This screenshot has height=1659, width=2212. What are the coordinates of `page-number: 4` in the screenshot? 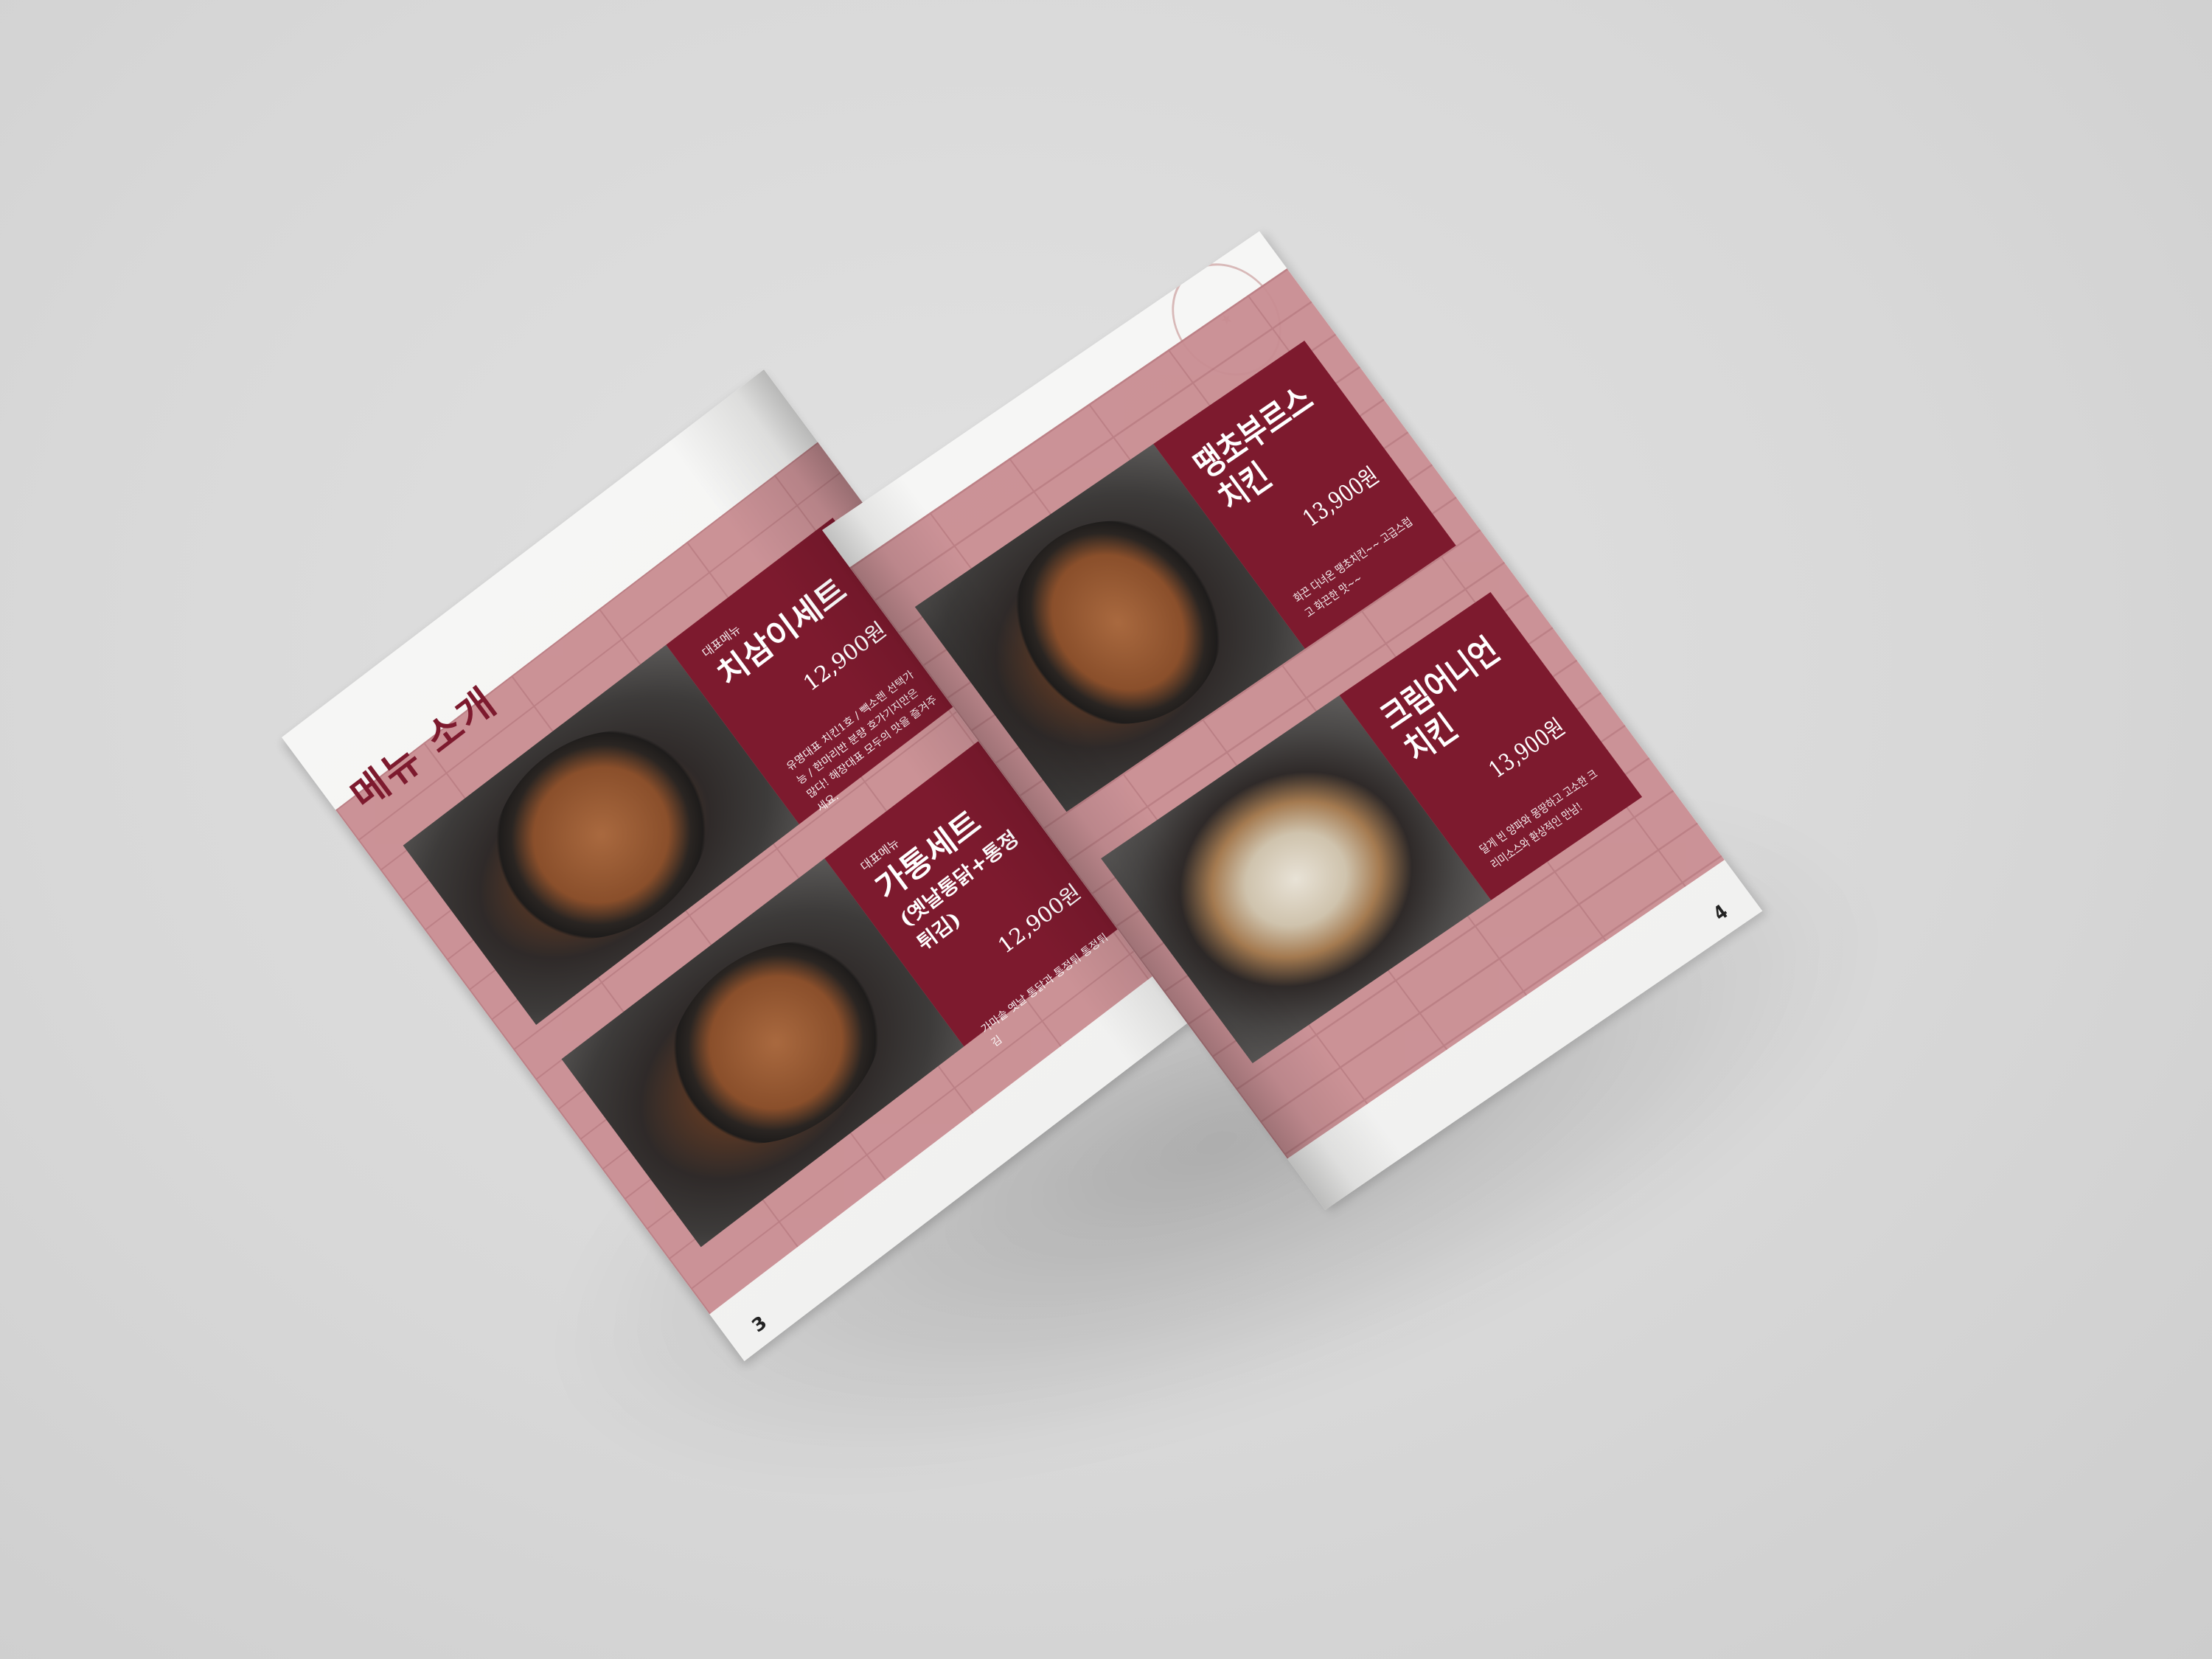 It's located at (1721, 913).